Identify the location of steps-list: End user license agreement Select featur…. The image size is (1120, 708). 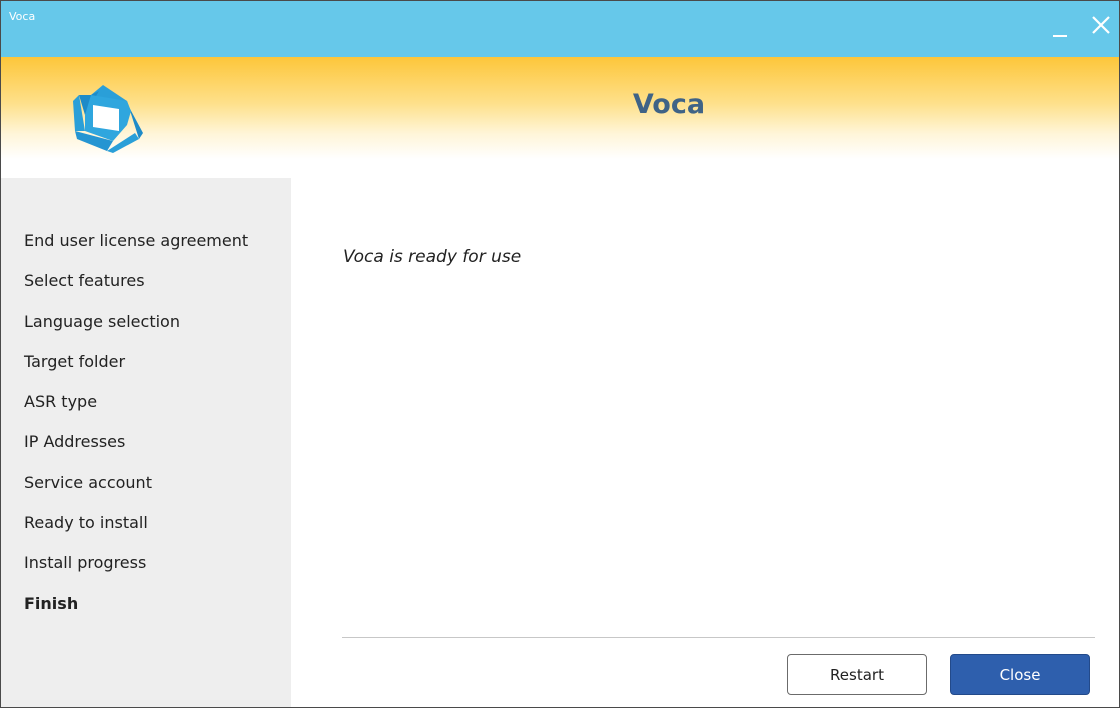
(136, 429).